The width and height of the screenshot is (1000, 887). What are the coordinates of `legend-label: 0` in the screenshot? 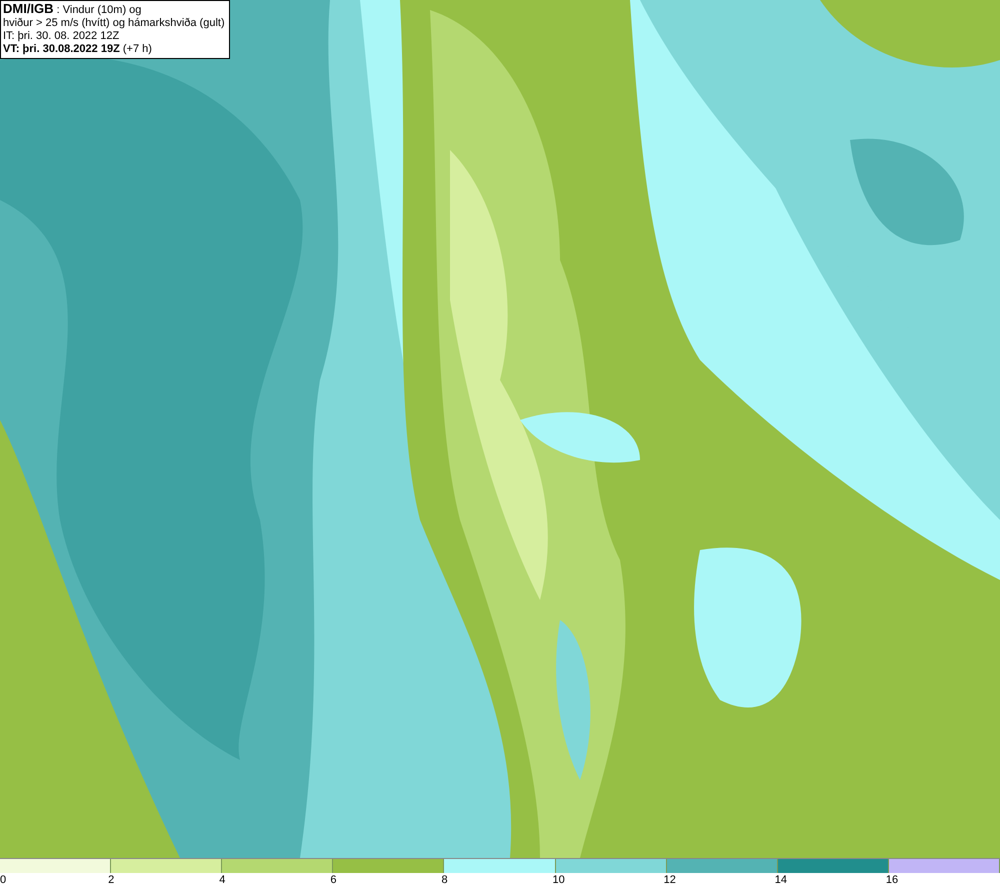 It's located at (3, 880).